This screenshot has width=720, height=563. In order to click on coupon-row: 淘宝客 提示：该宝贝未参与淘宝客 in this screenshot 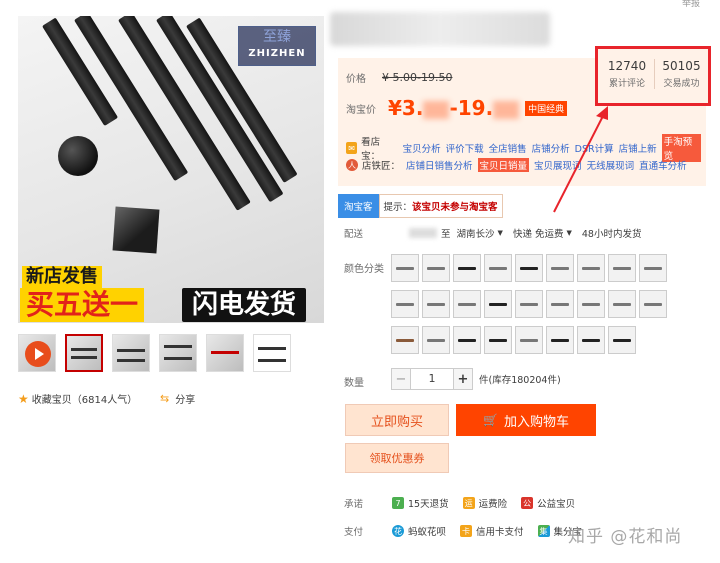, I will do `click(420, 206)`.